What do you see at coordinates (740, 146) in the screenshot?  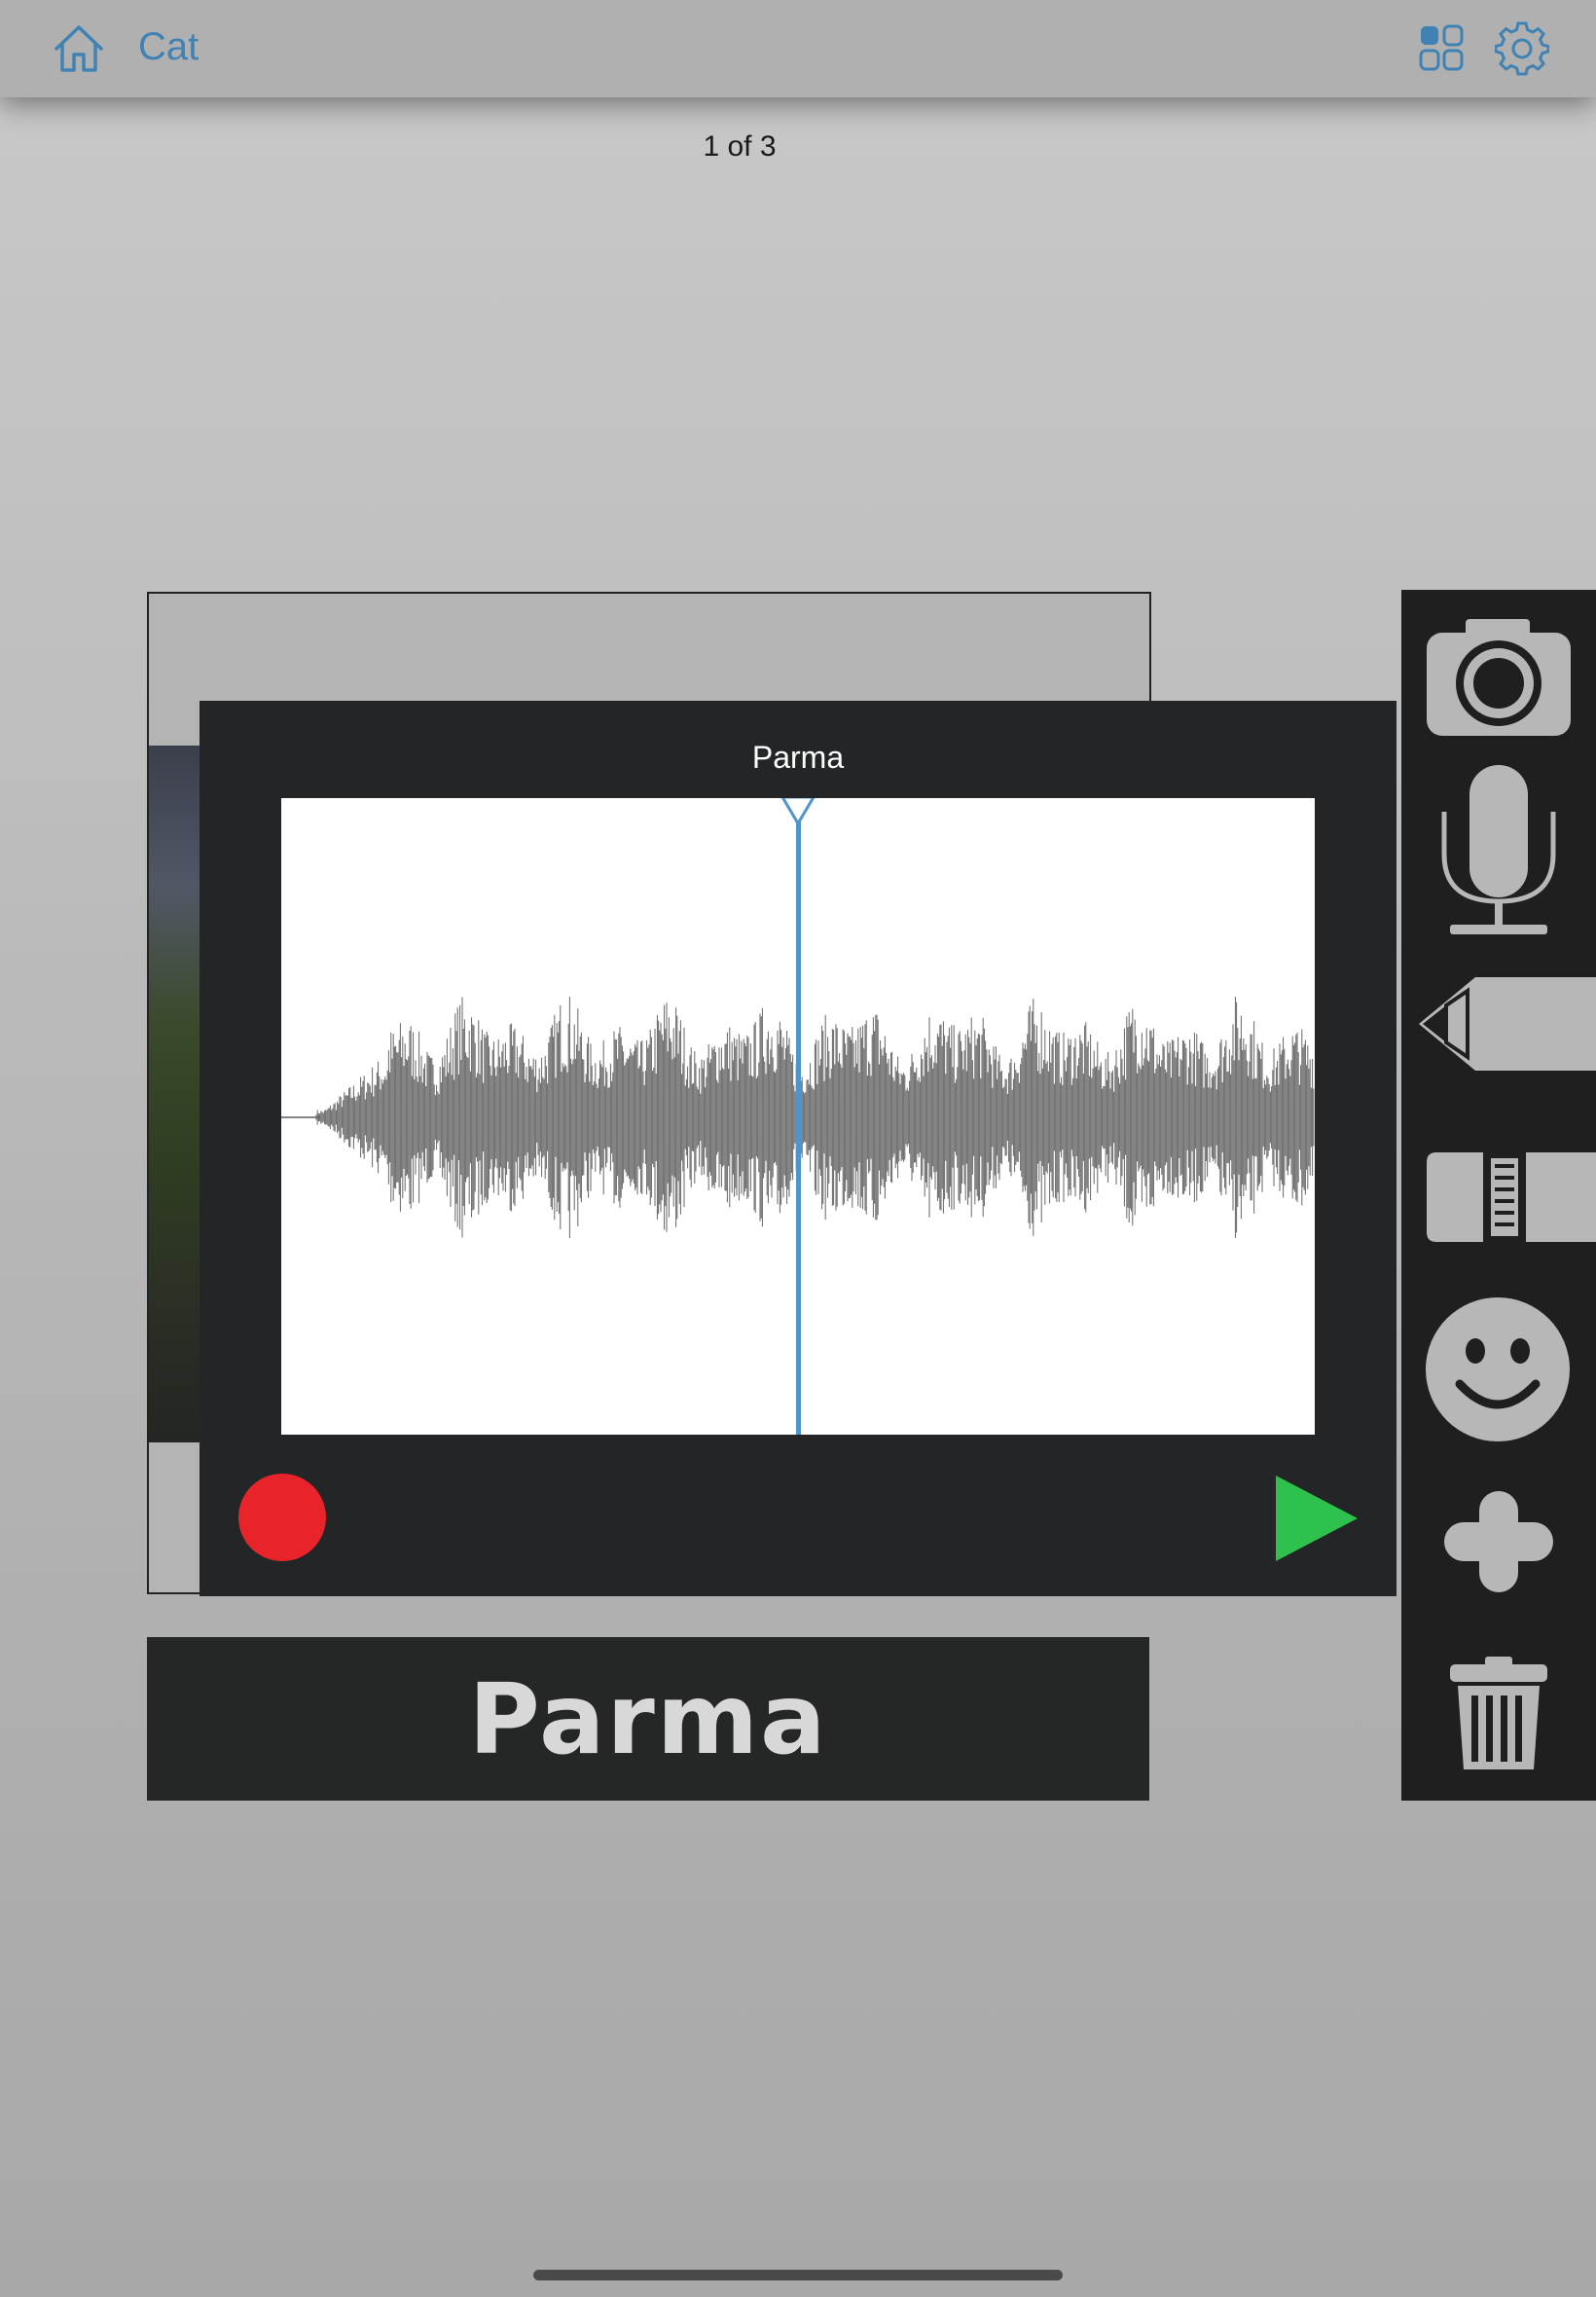 I see `page-indicator: 1 of 3` at bounding box center [740, 146].